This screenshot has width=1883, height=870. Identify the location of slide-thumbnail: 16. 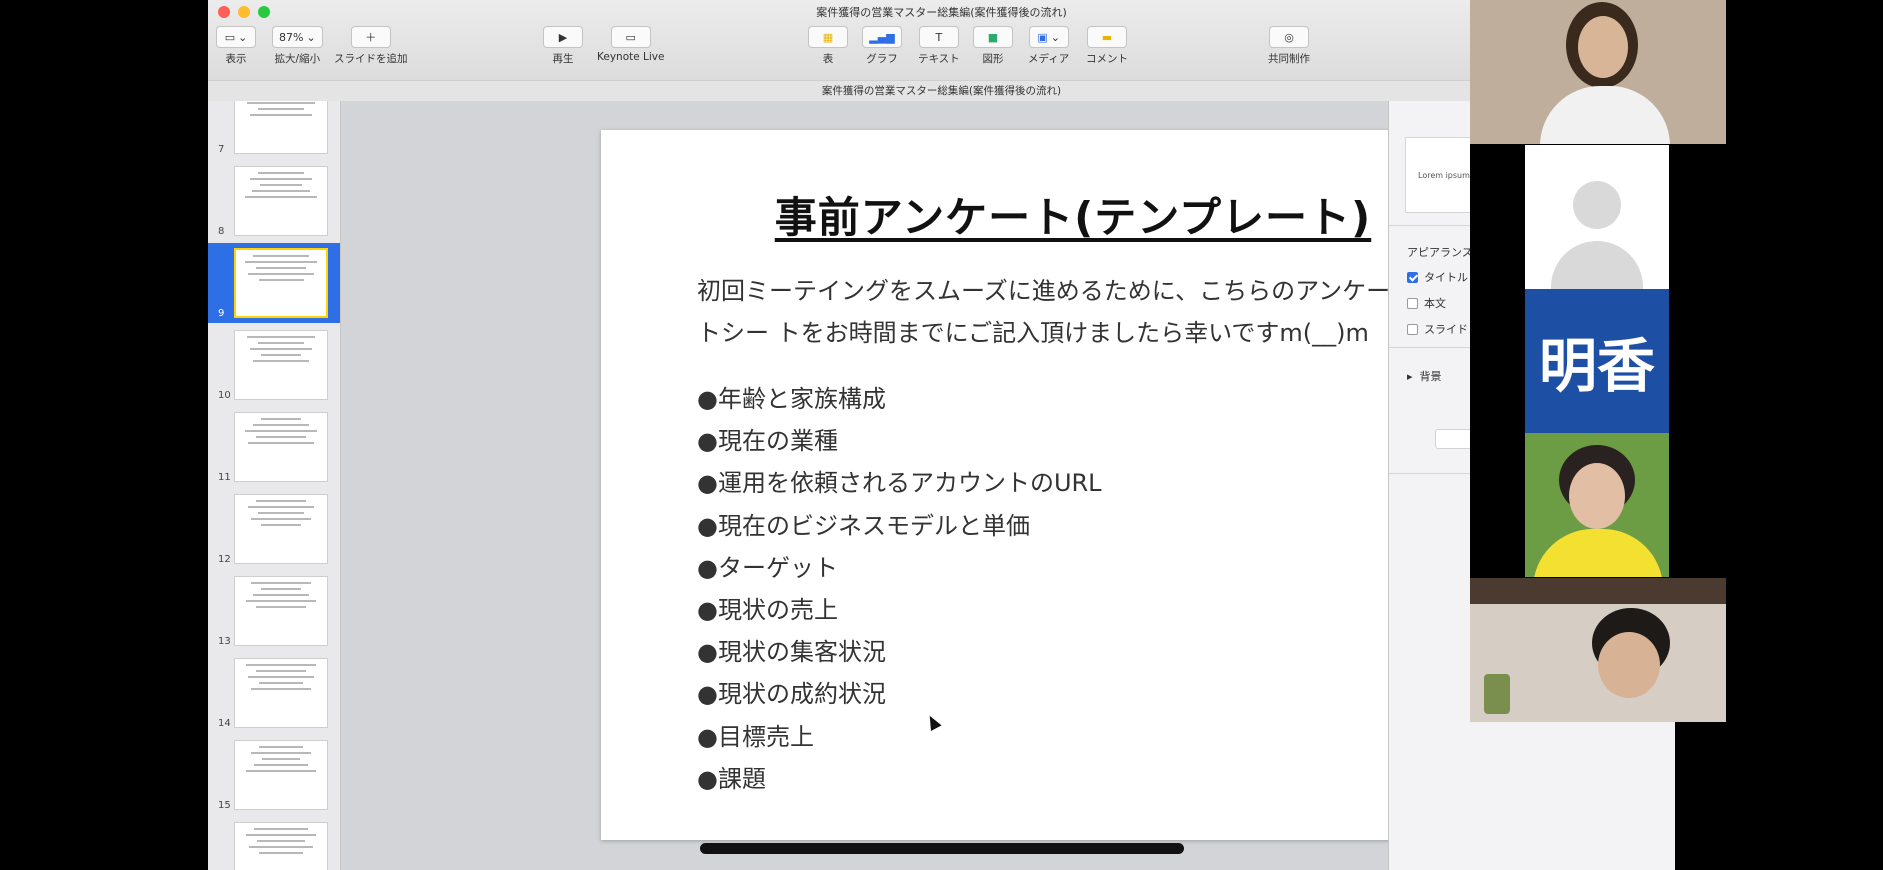
(274, 843).